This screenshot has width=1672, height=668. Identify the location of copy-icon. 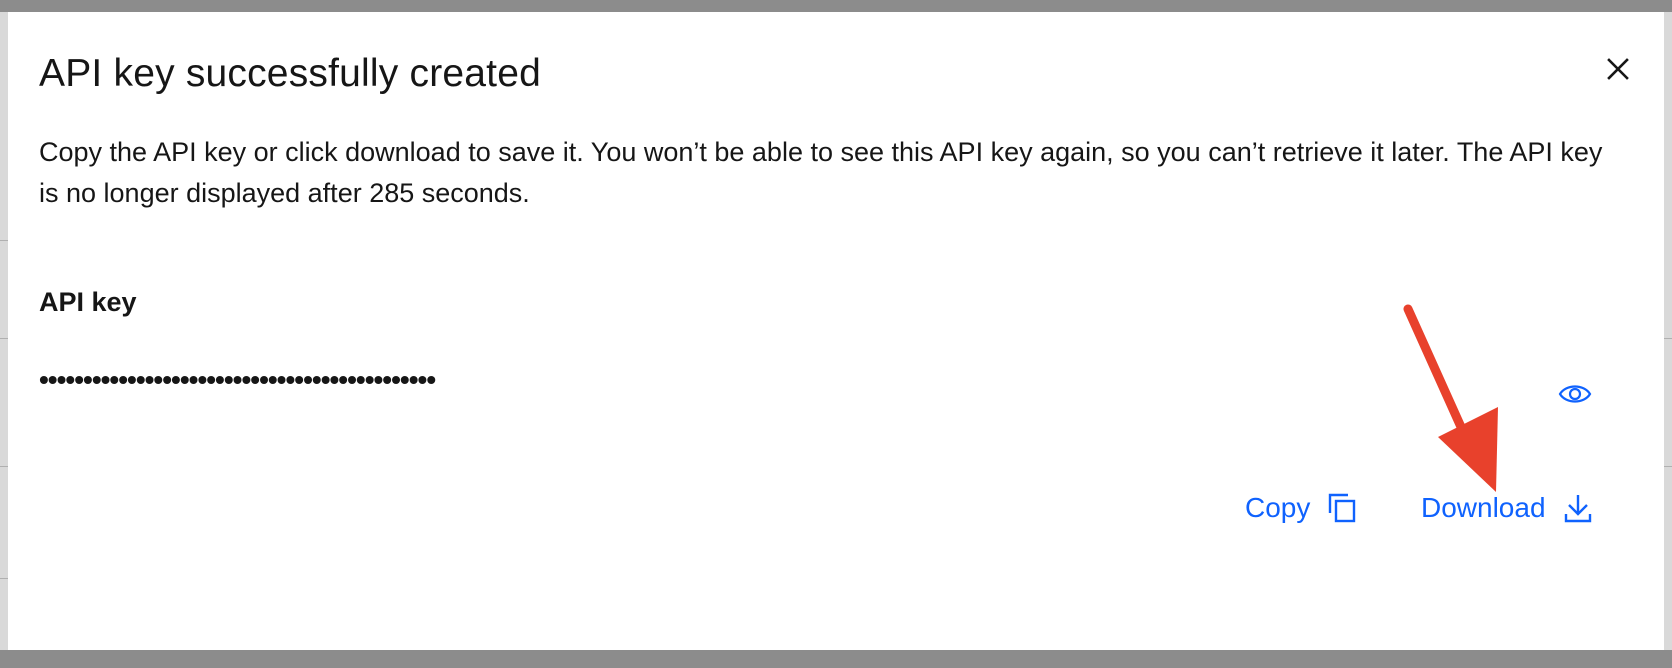
(1342, 508).